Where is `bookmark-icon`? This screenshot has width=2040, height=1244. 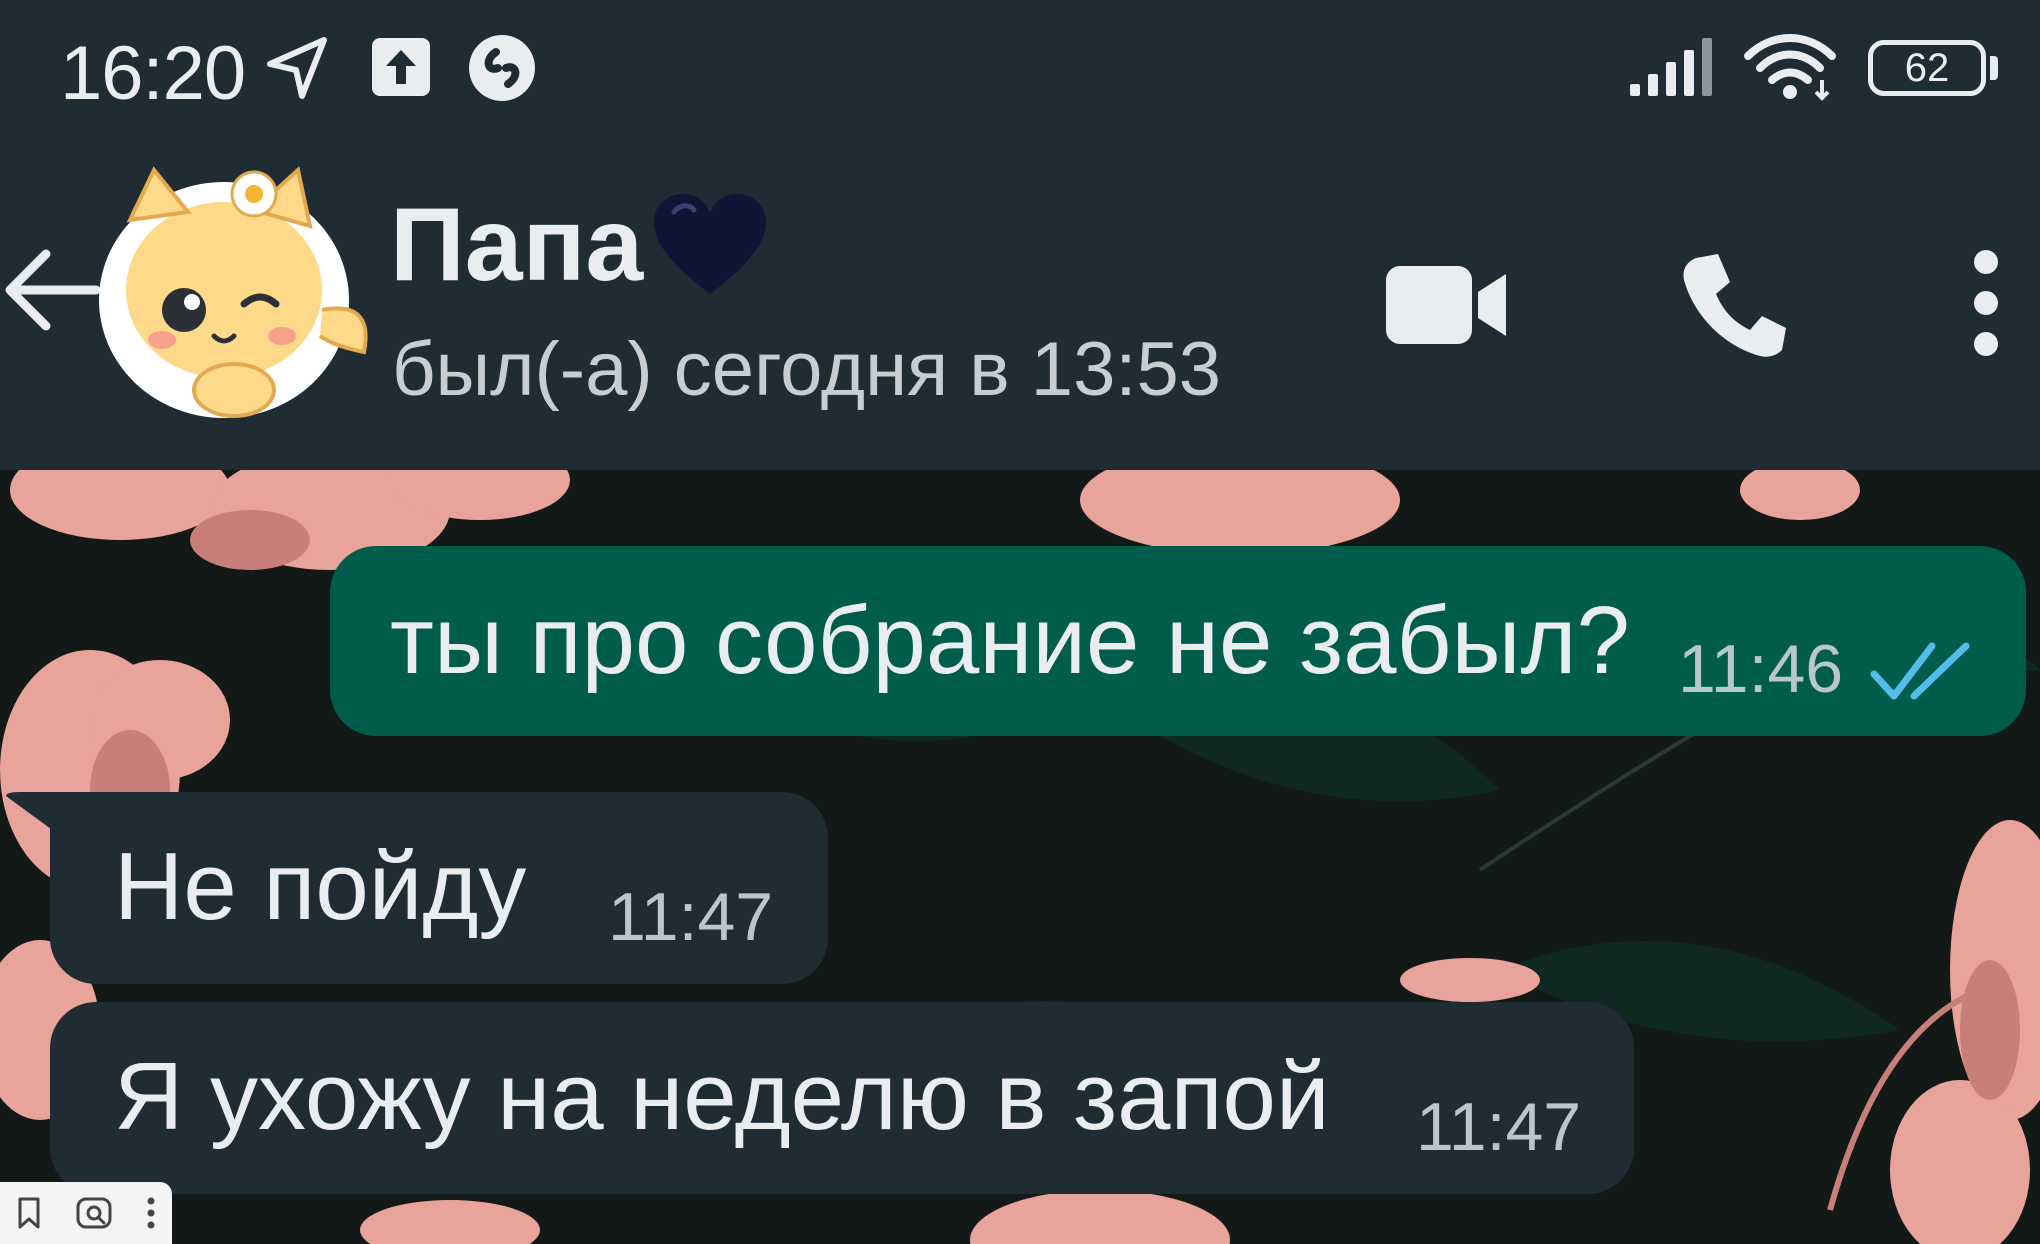
bookmark-icon is located at coordinates (29, 1213).